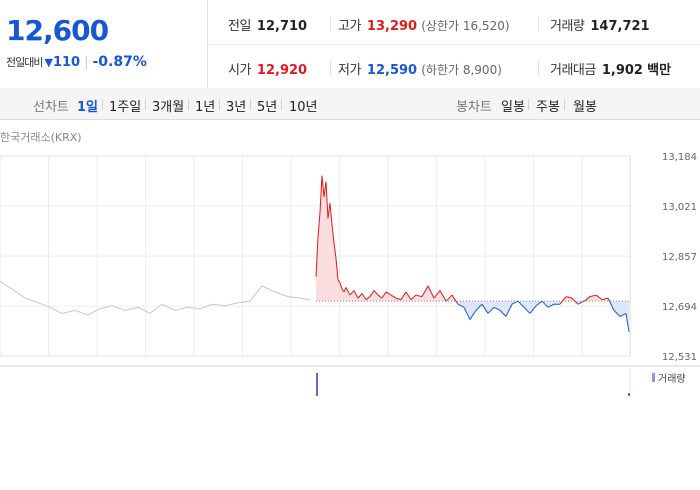  I want to click on y-axis-ticks: 13,184 13,021 12,857 12,694 12,531, so click(679, 257).